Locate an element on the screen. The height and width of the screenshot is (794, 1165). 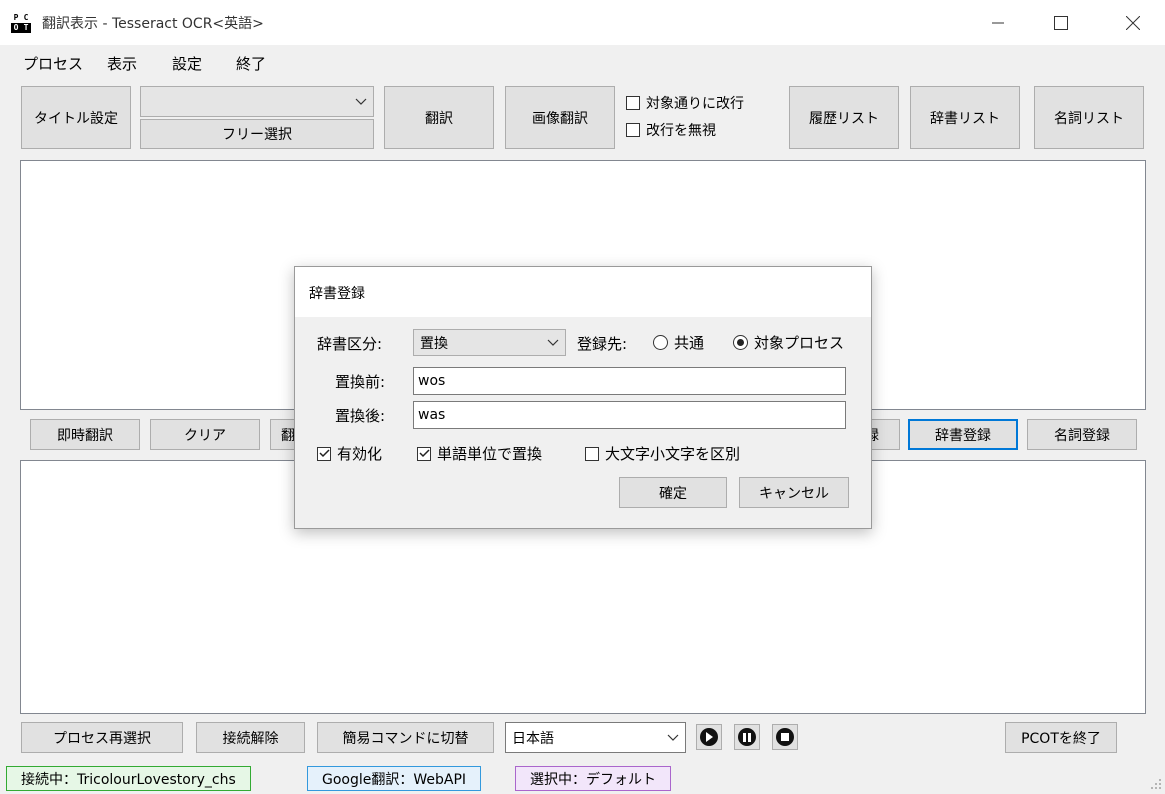
pause-icon is located at coordinates (747, 737).